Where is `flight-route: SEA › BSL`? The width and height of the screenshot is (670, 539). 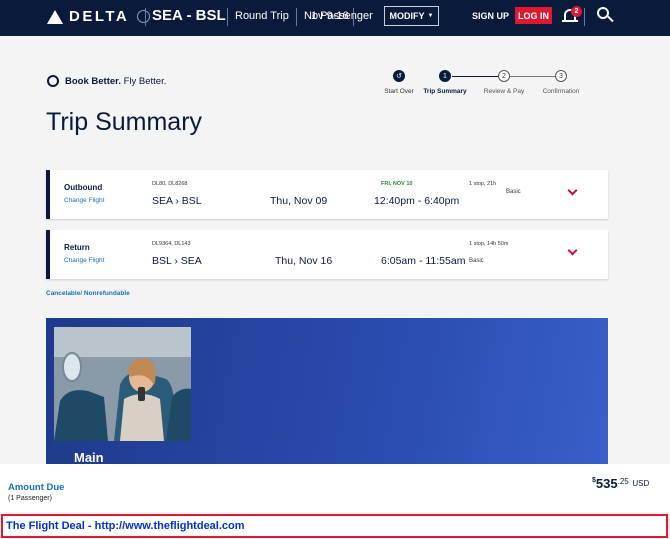
flight-route: SEA › BSL is located at coordinates (177, 201).